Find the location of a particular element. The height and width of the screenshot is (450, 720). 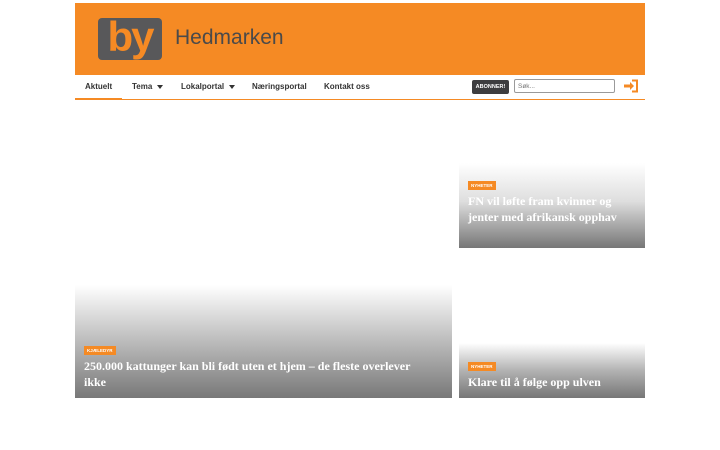

nav-item-tema: Tema is located at coordinates (148, 86).